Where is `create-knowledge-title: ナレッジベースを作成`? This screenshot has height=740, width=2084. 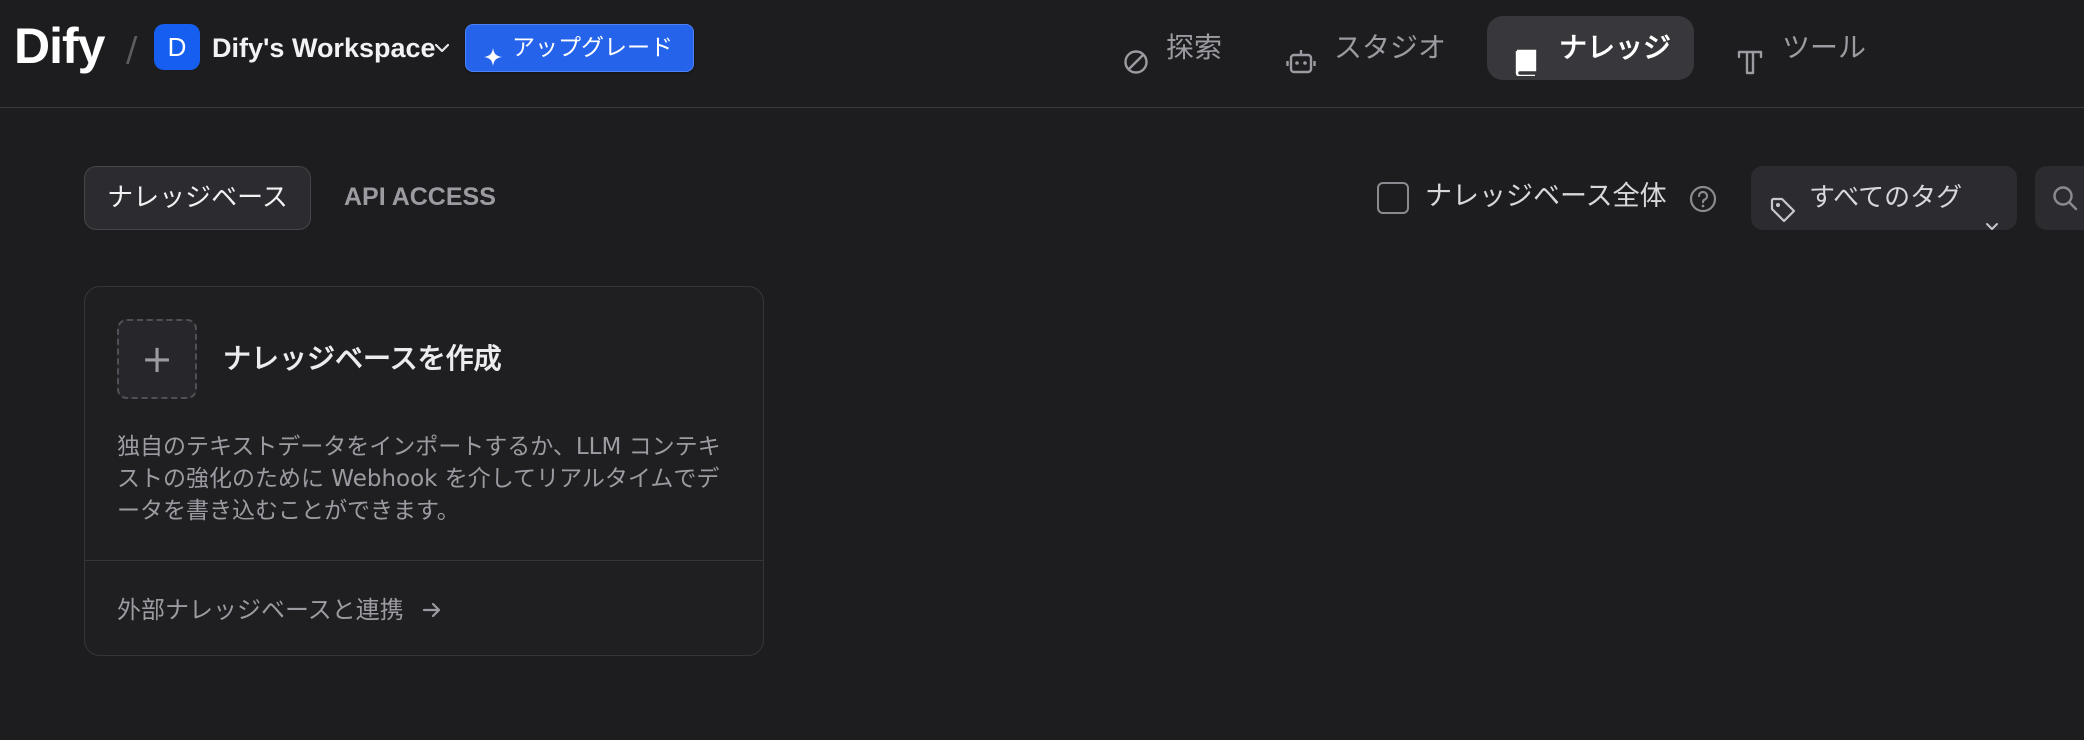
create-knowledge-title: ナレッジベースを作成 is located at coordinates (362, 359).